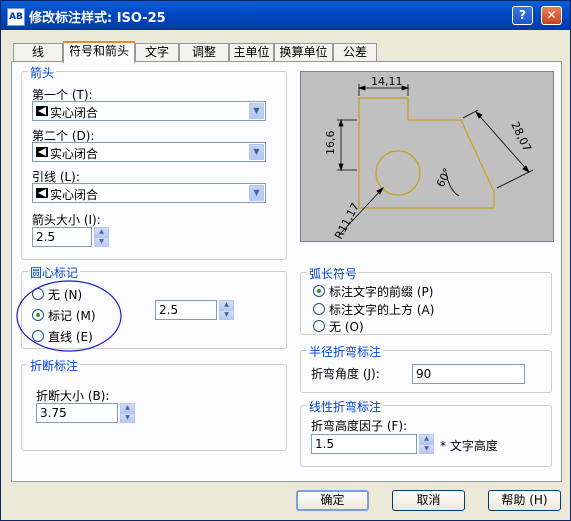  Describe the element at coordinates (62, 237) in the screenshot. I see `arrow-size-input: 2.5` at that location.